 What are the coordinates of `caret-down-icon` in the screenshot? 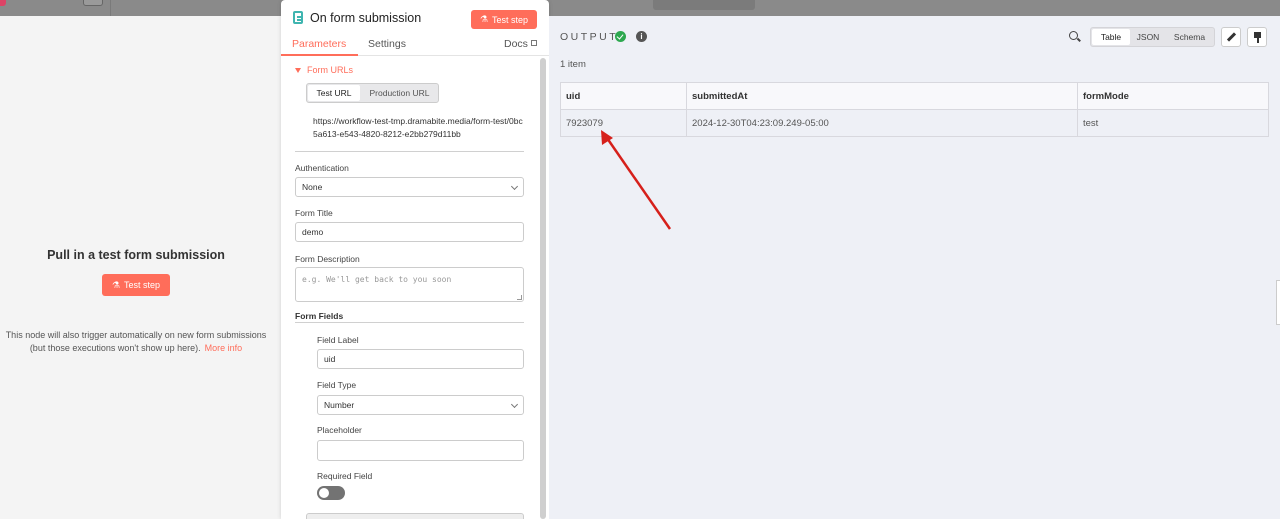 It's located at (298, 71).